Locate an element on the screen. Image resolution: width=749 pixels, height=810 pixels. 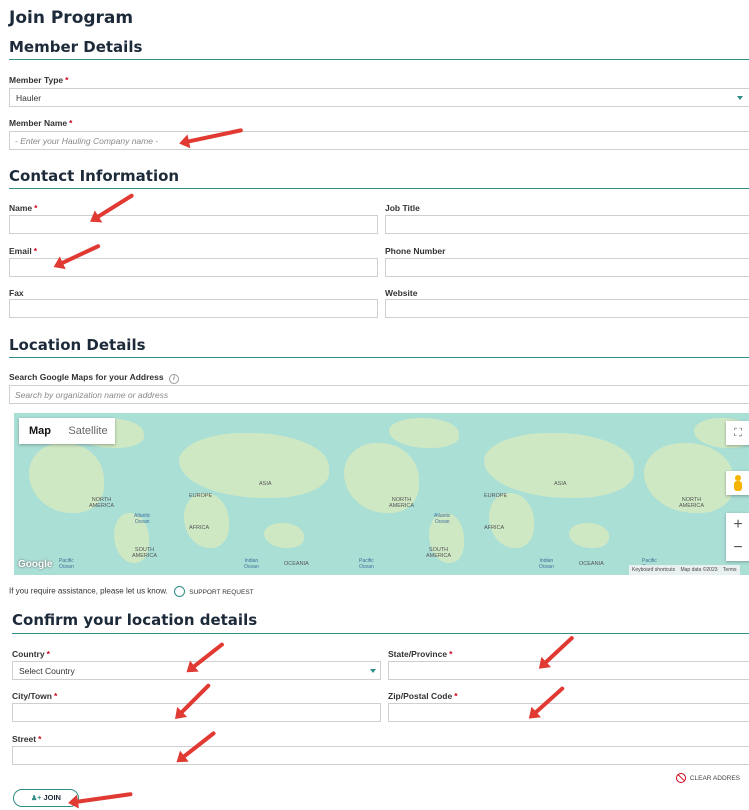
member-details-heading: Member Details is located at coordinates (76, 47).